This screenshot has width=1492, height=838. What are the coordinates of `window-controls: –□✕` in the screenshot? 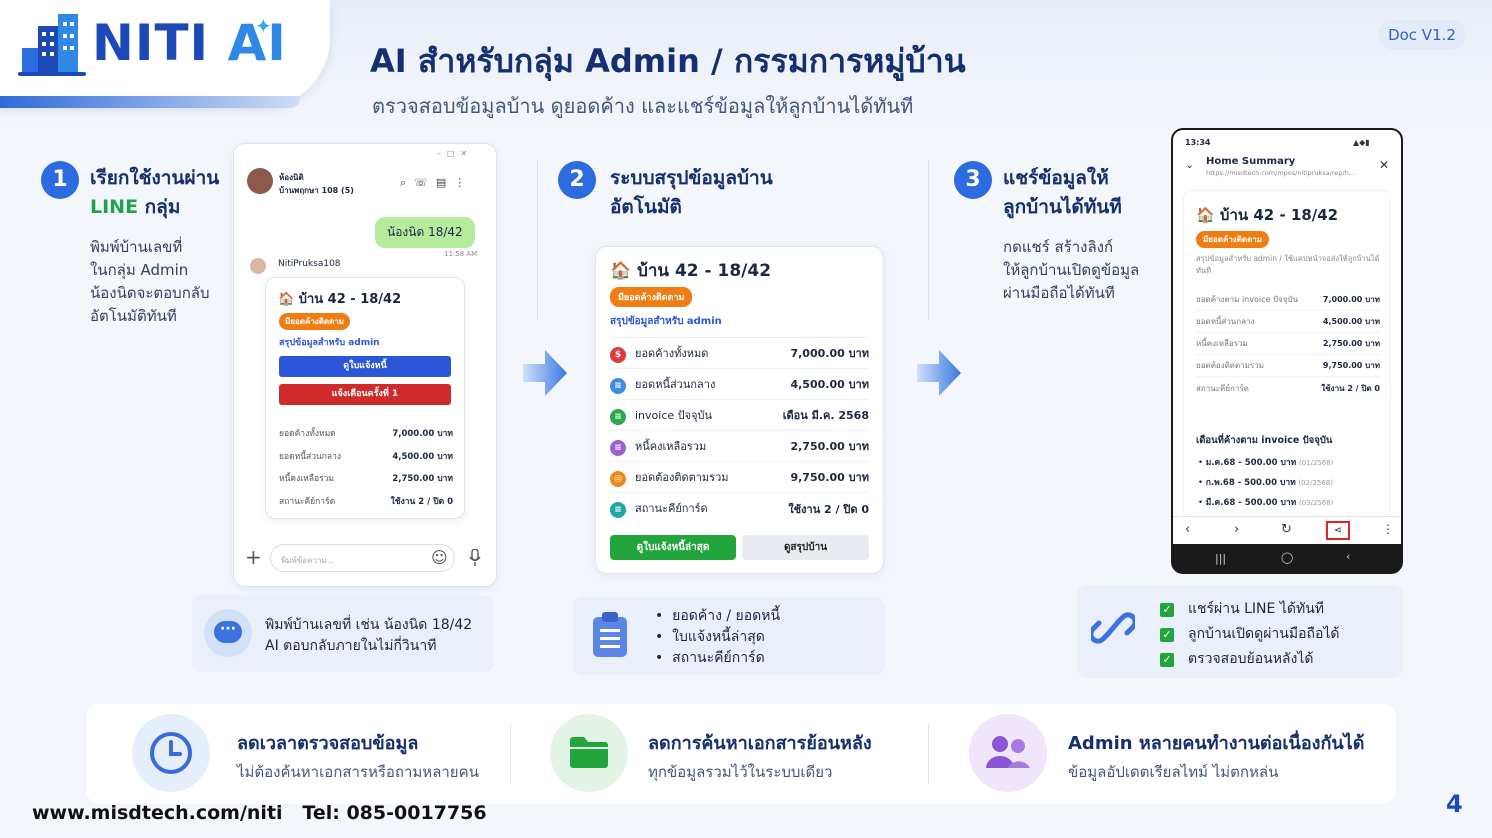 It's located at (455, 153).